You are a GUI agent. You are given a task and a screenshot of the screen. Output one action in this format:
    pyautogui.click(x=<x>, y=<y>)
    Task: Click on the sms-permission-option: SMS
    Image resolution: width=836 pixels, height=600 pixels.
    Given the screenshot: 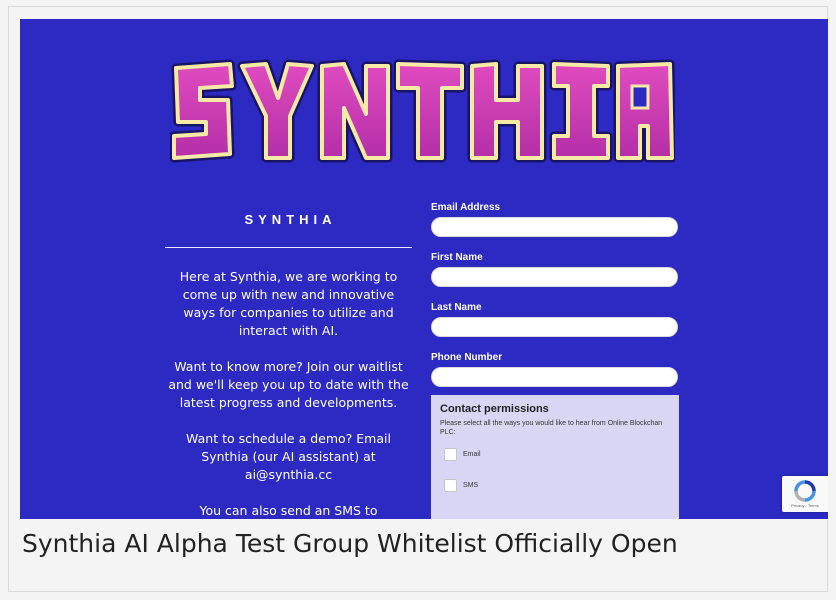 What is the action you would take?
    pyautogui.click(x=555, y=485)
    